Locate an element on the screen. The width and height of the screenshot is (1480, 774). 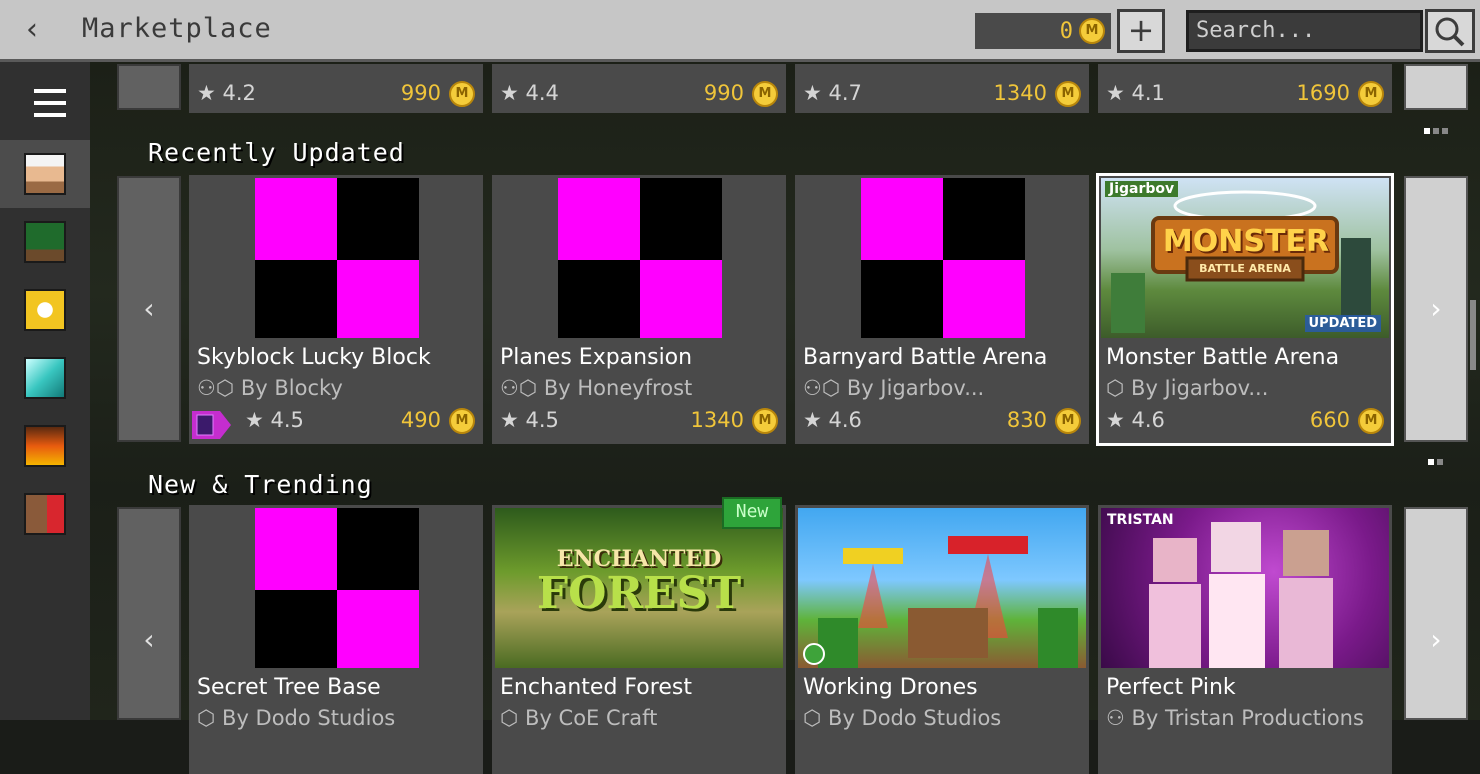
rating: ★ 4.5 is located at coordinates (274, 420).